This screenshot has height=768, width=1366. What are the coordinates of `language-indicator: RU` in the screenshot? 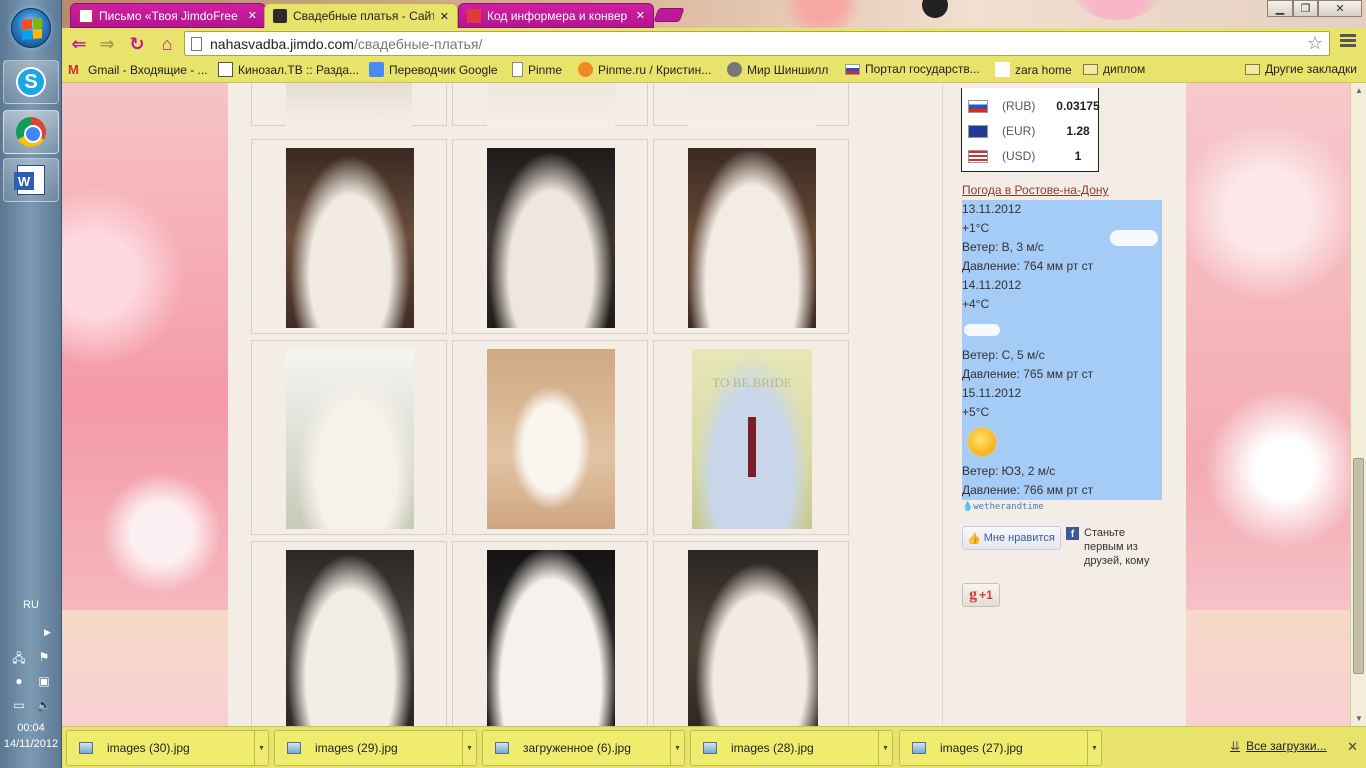 It's located at (31, 605).